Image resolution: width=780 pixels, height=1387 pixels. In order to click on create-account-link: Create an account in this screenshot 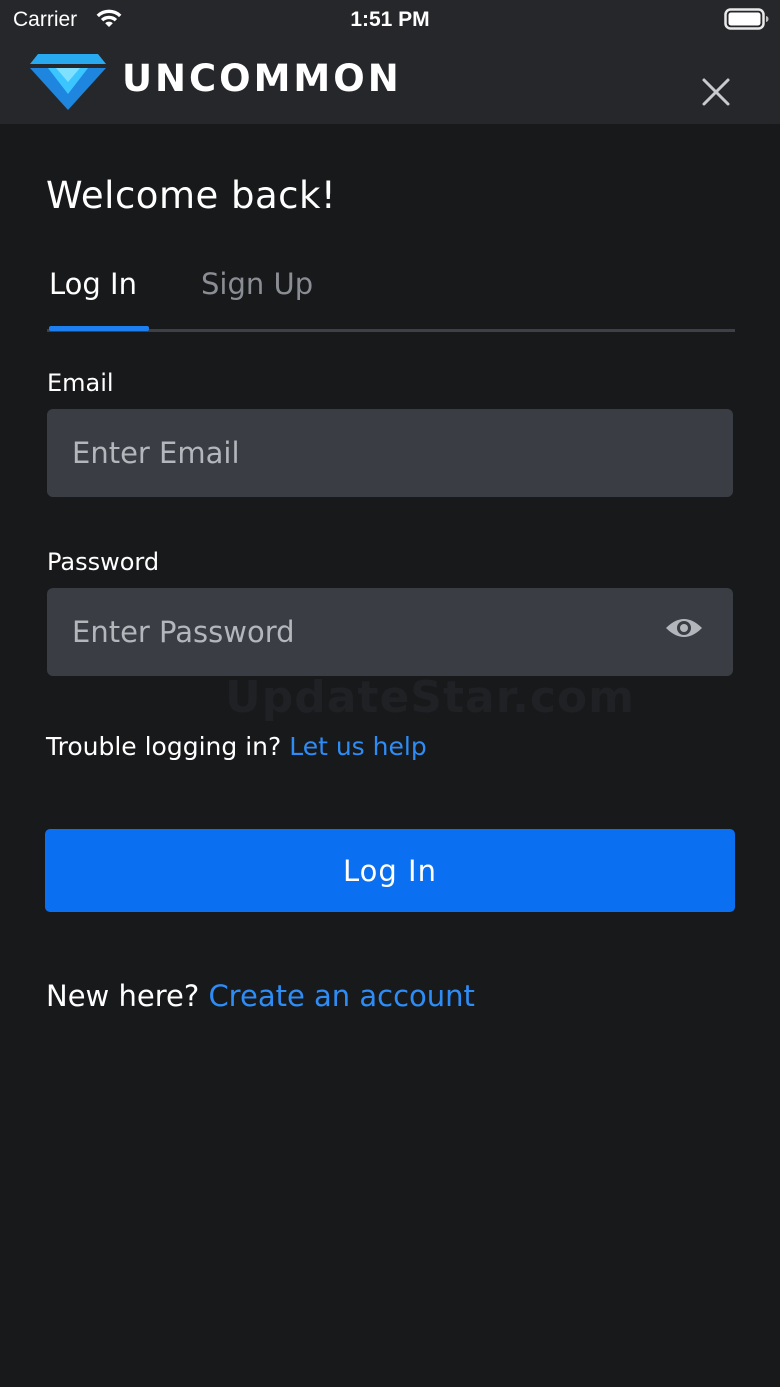, I will do `click(341, 996)`.